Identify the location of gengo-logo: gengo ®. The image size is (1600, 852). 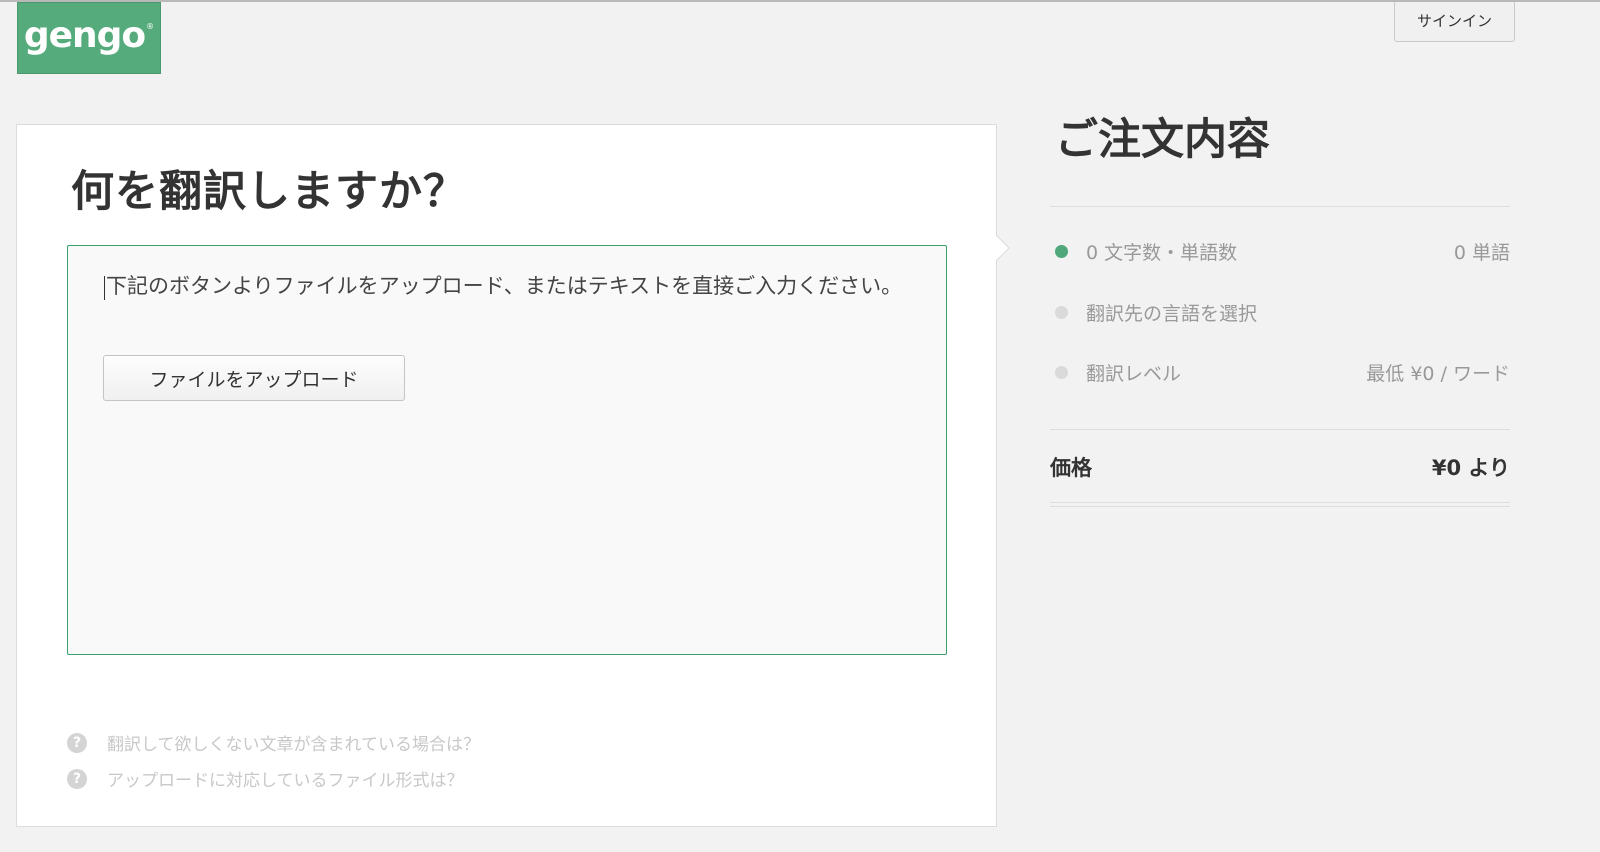
(89, 38).